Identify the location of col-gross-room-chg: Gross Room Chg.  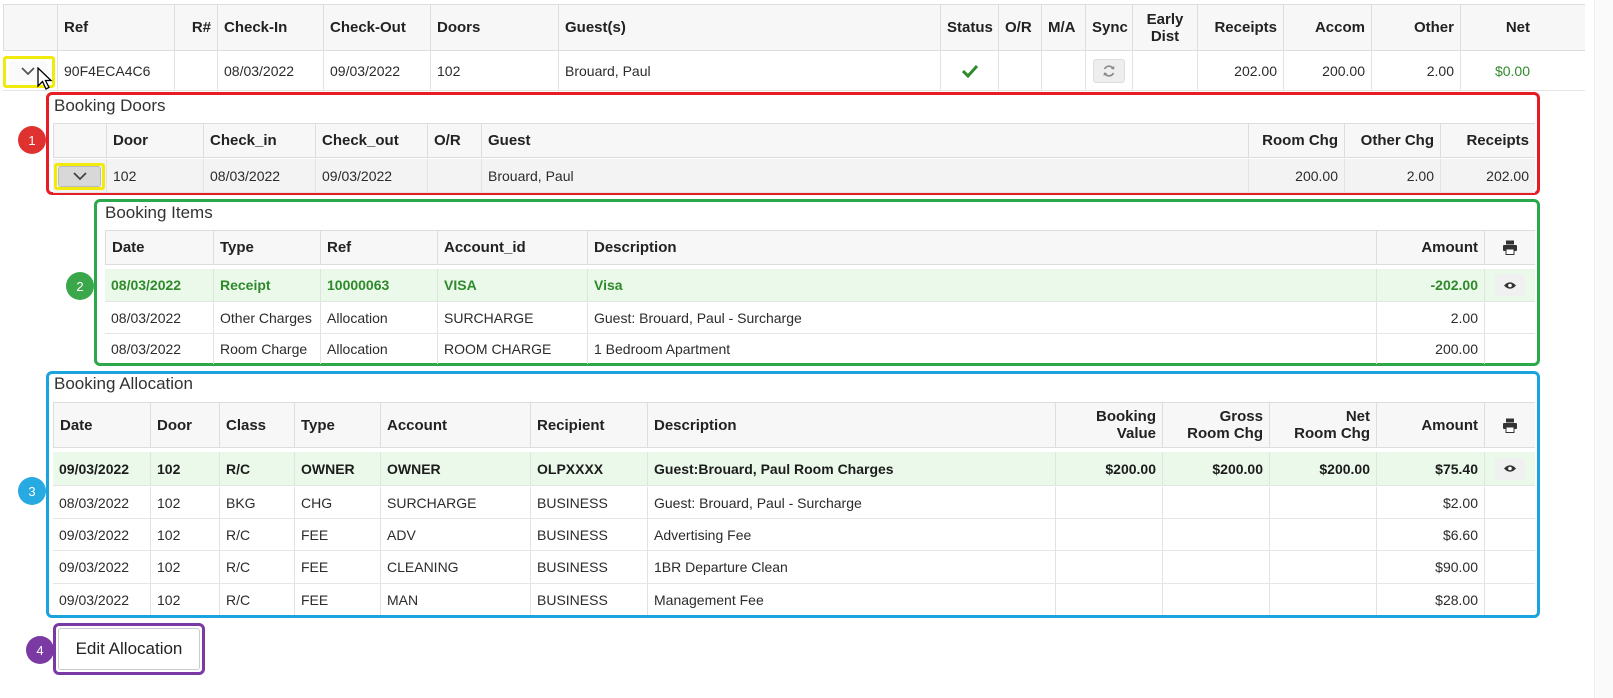
(1215, 425).